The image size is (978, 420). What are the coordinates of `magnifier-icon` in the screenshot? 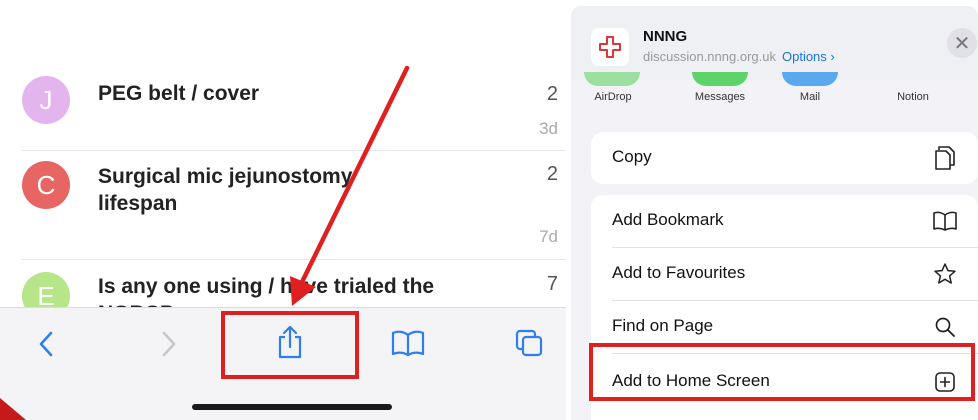 It's located at (945, 327).